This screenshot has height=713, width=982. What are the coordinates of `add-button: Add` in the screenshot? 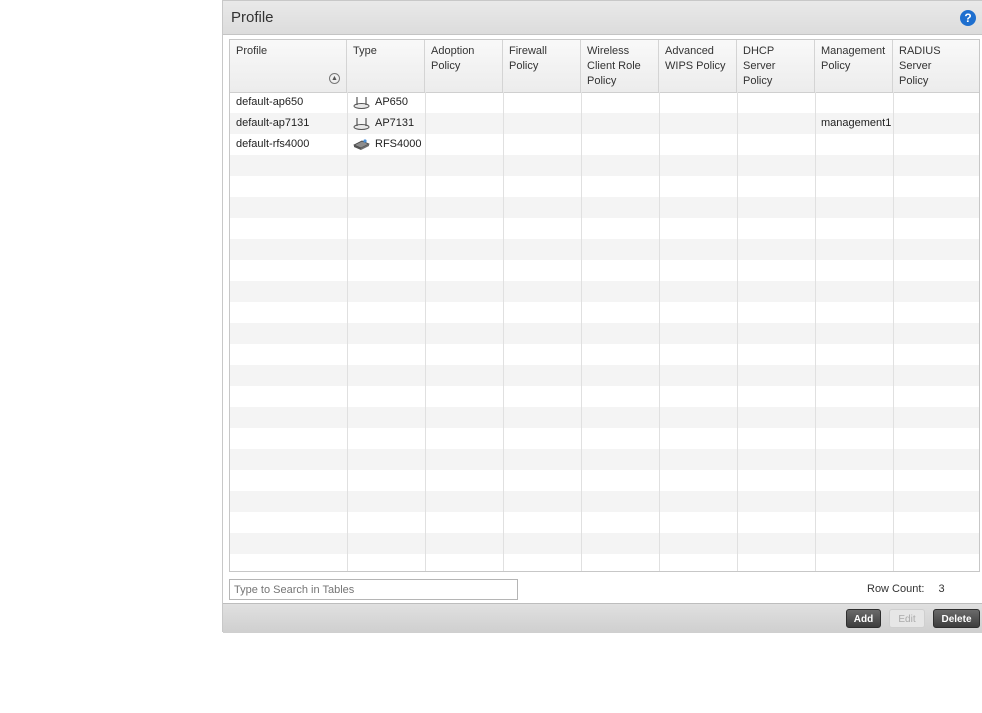 It's located at (863, 618).